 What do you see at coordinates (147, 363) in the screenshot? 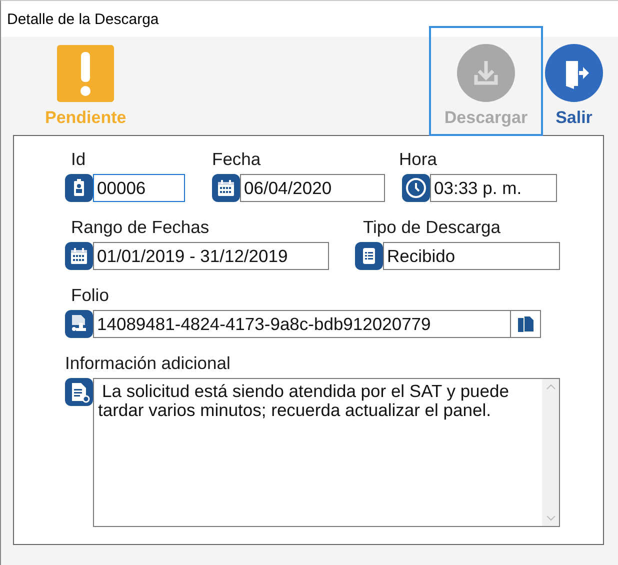
I see `field-label: Información adicional` at bounding box center [147, 363].